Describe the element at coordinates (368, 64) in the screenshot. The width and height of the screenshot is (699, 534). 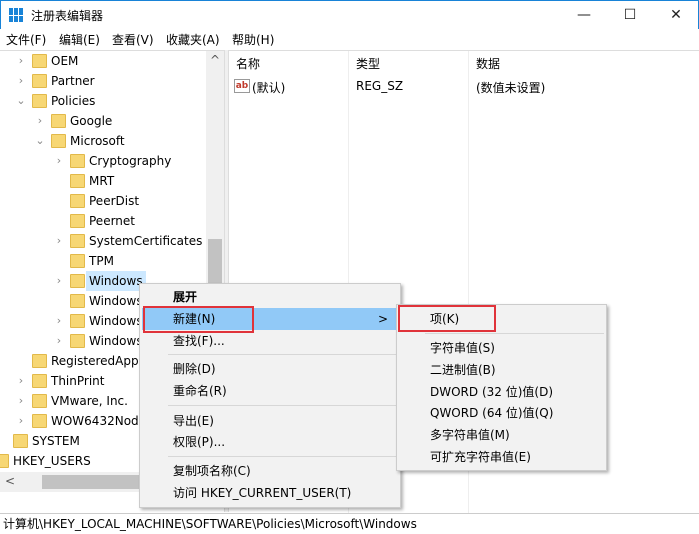
I see `column-header-type: 类型` at that location.